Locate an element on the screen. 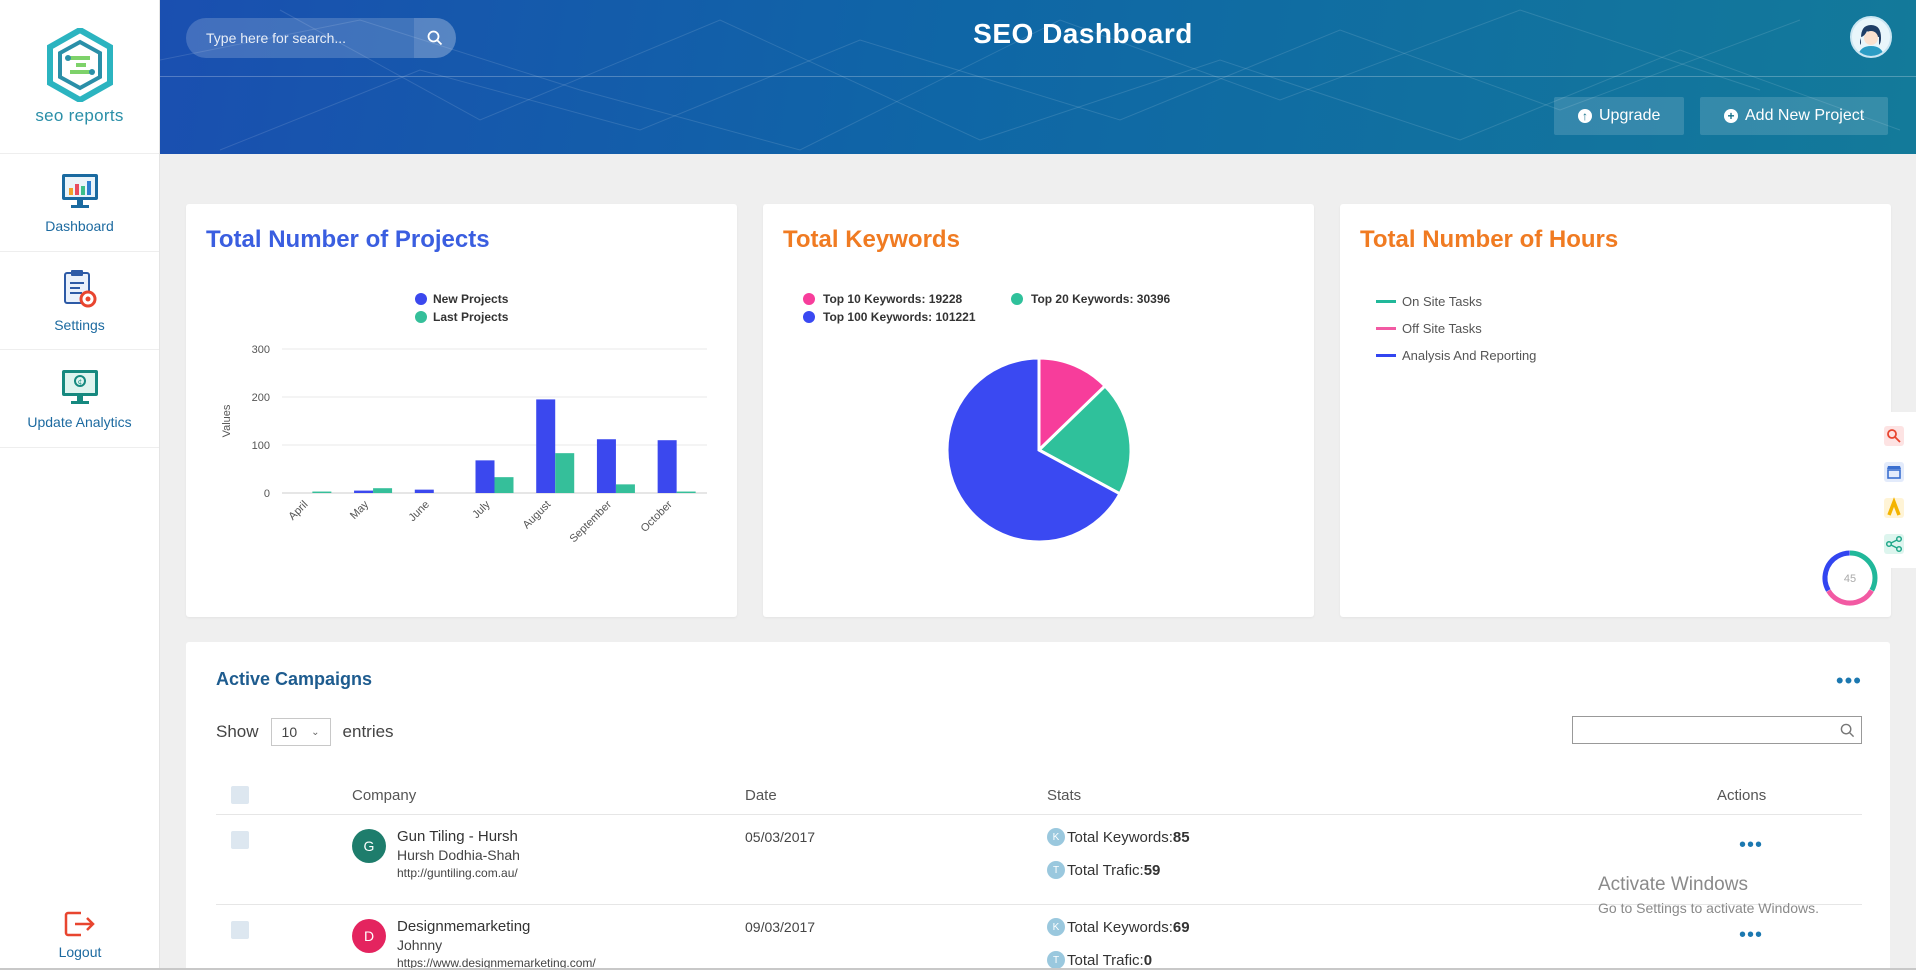 Image resolution: width=1916 pixels, height=970 pixels. store-icon is located at coordinates (1894, 472).